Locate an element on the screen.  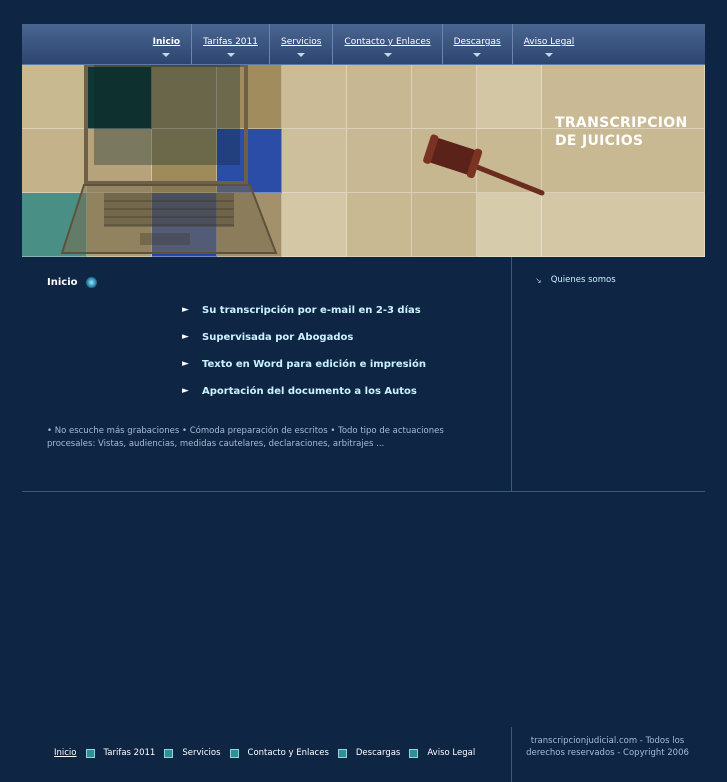
page-title-text: Inicio is located at coordinates (62, 282).